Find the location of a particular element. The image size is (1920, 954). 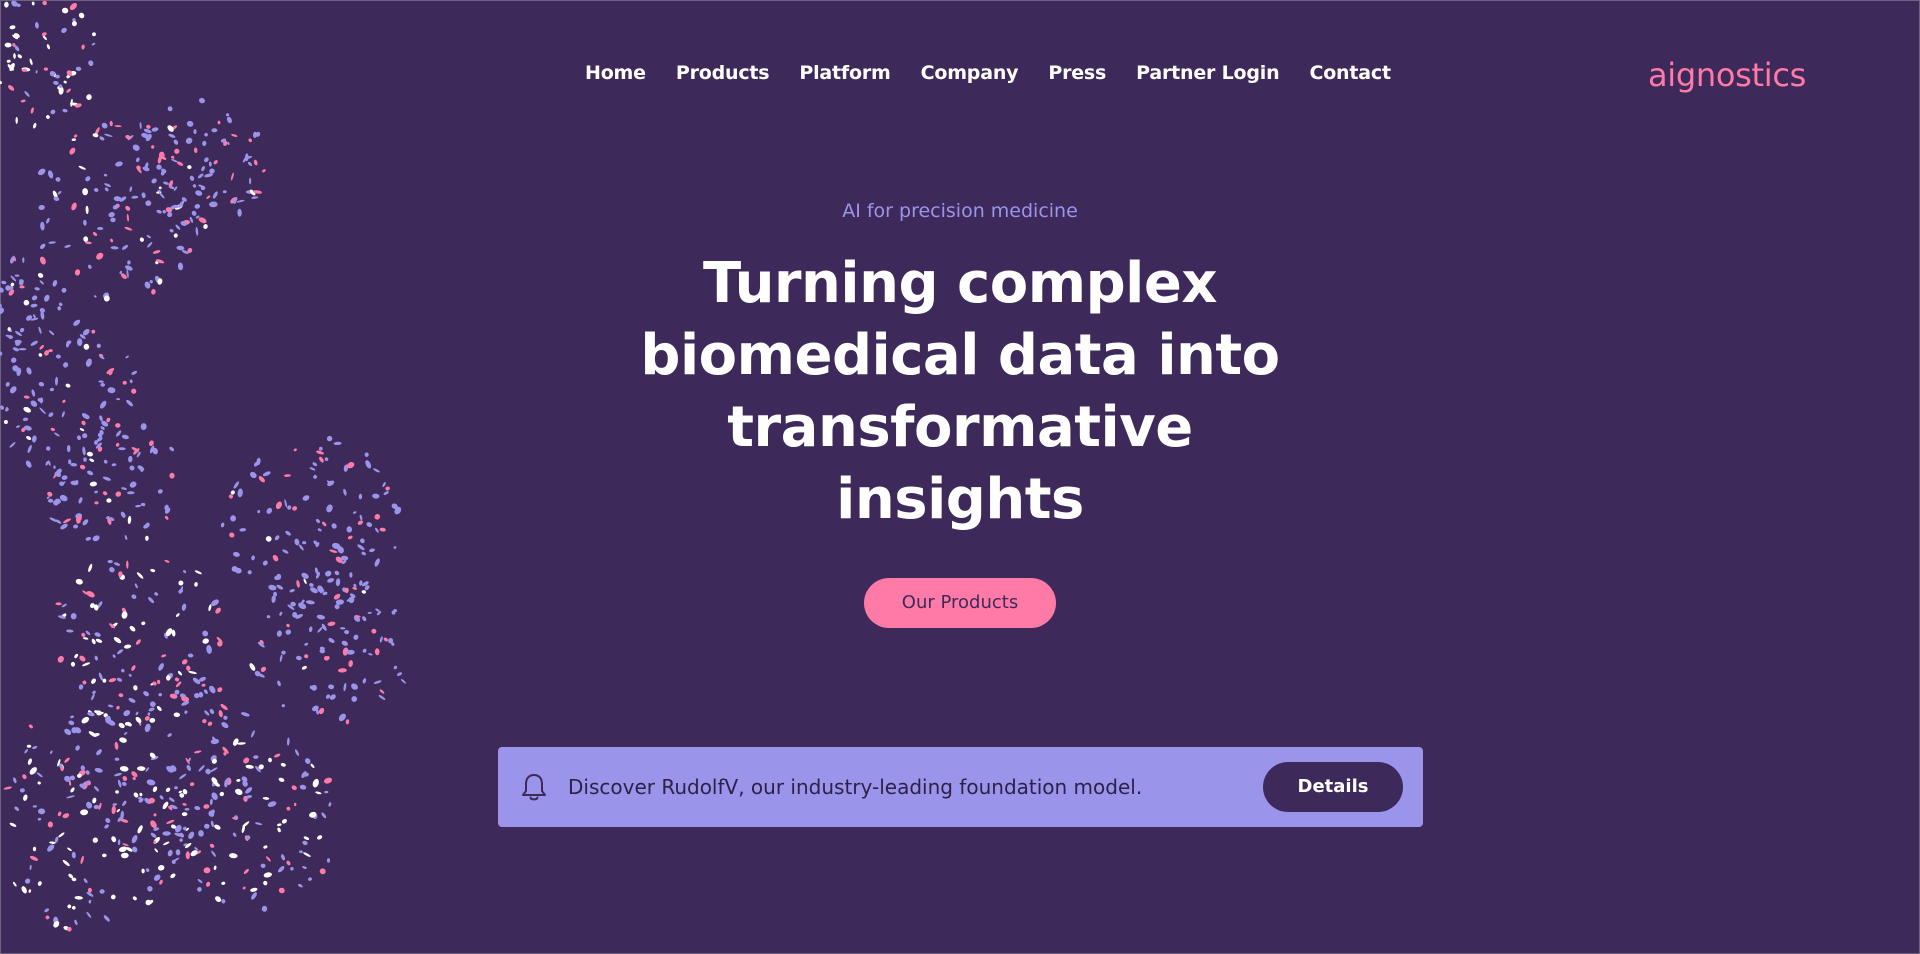

nav-platform: Platform is located at coordinates (844, 73).